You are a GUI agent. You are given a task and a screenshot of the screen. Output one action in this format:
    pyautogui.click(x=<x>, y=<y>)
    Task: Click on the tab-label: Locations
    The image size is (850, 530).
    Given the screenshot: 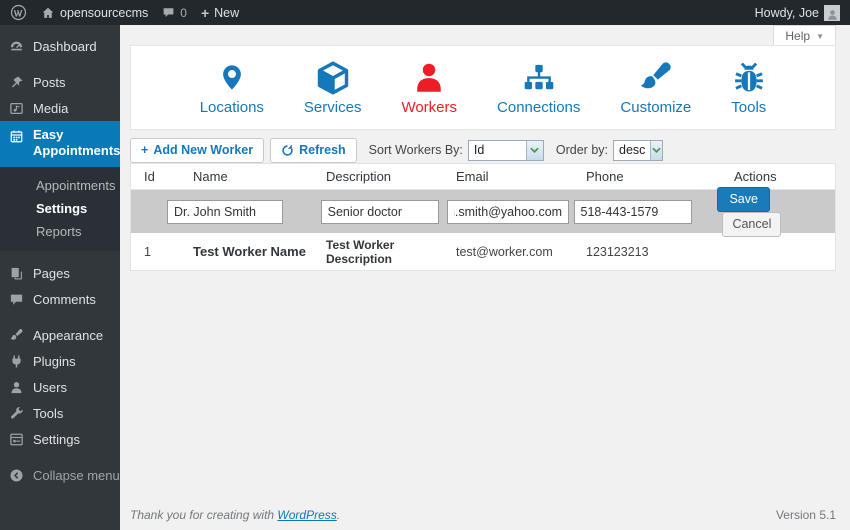 What is the action you would take?
    pyautogui.click(x=231, y=107)
    